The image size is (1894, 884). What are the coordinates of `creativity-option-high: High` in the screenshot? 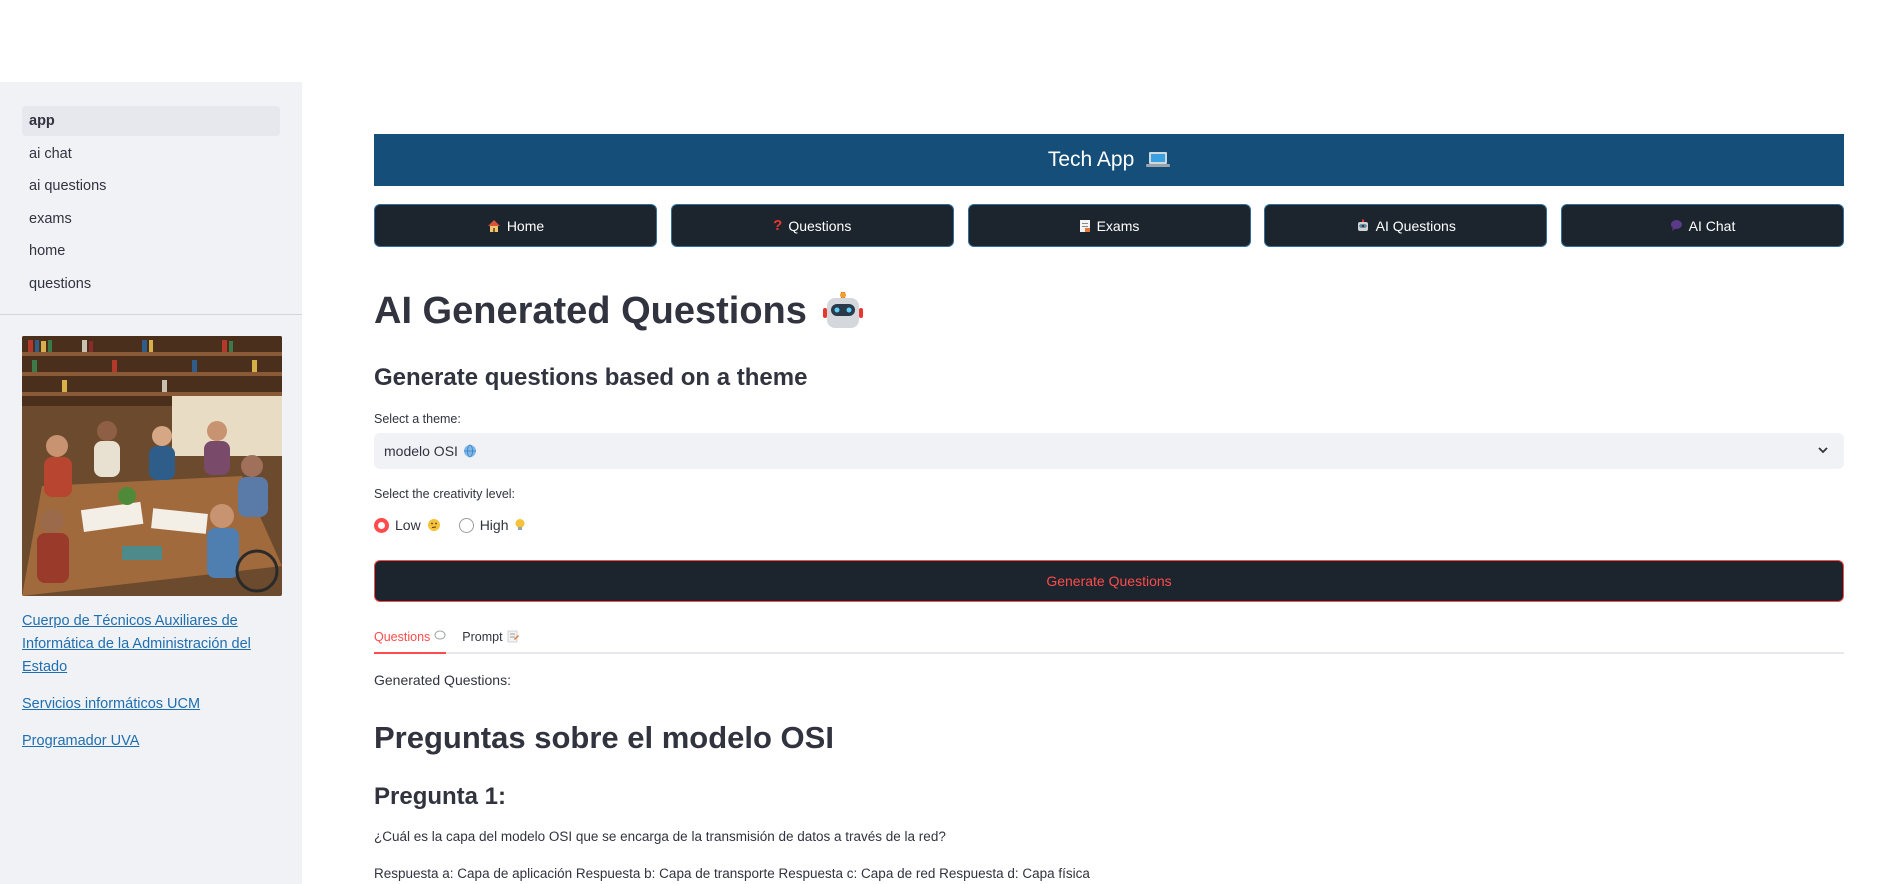 It's located at (492, 525).